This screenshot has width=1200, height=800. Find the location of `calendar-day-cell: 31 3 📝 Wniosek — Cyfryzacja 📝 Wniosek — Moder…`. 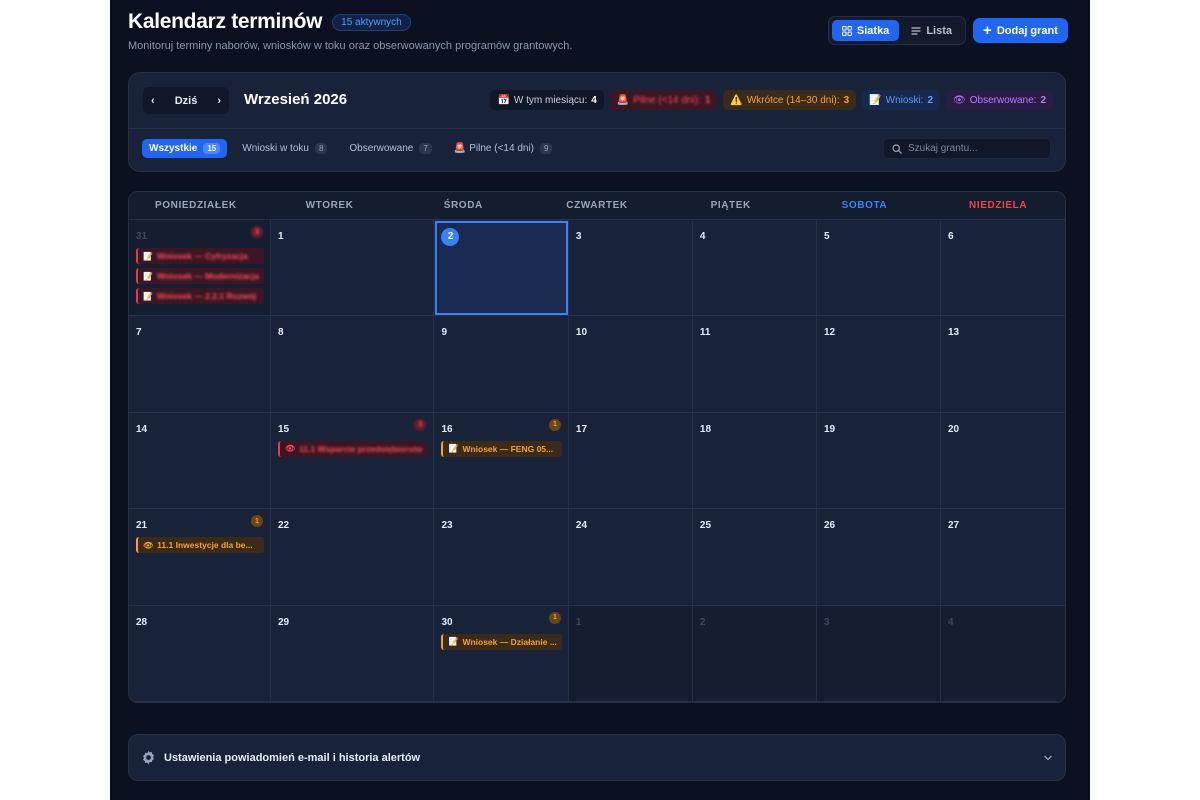

calendar-day-cell: 31 3 📝 Wniosek — Cyfryzacja 📝 Wniosek — Moder… is located at coordinates (200, 268).